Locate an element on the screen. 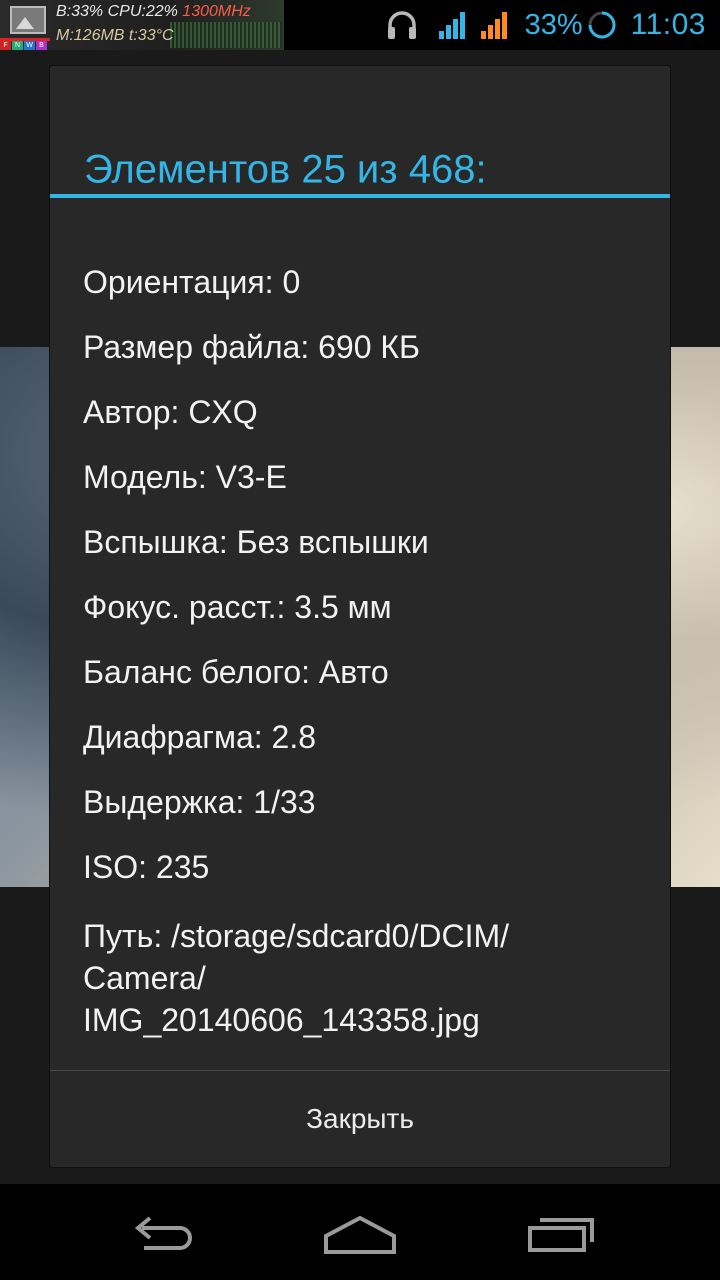  sysmon-memory-text: M:126MB t:33°C is located at coordinates (115, 35).